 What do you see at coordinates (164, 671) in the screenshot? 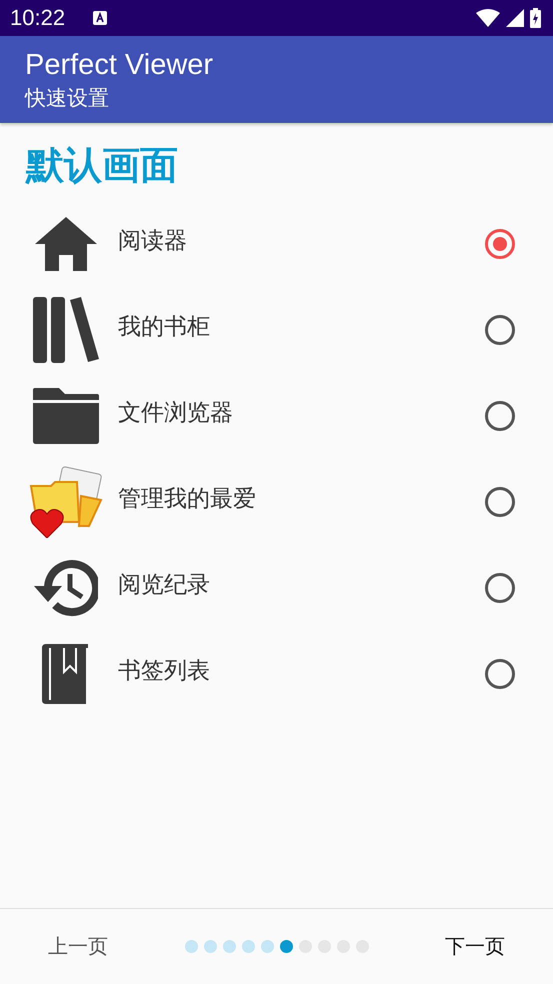
I see `option-label: 书签列表` at bounding box center [164, 671].